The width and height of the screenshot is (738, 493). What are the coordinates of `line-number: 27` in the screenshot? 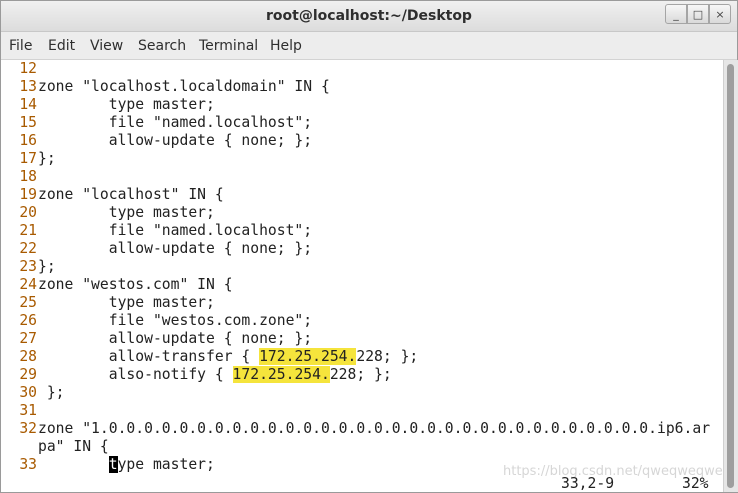 It's located at (28, 338).